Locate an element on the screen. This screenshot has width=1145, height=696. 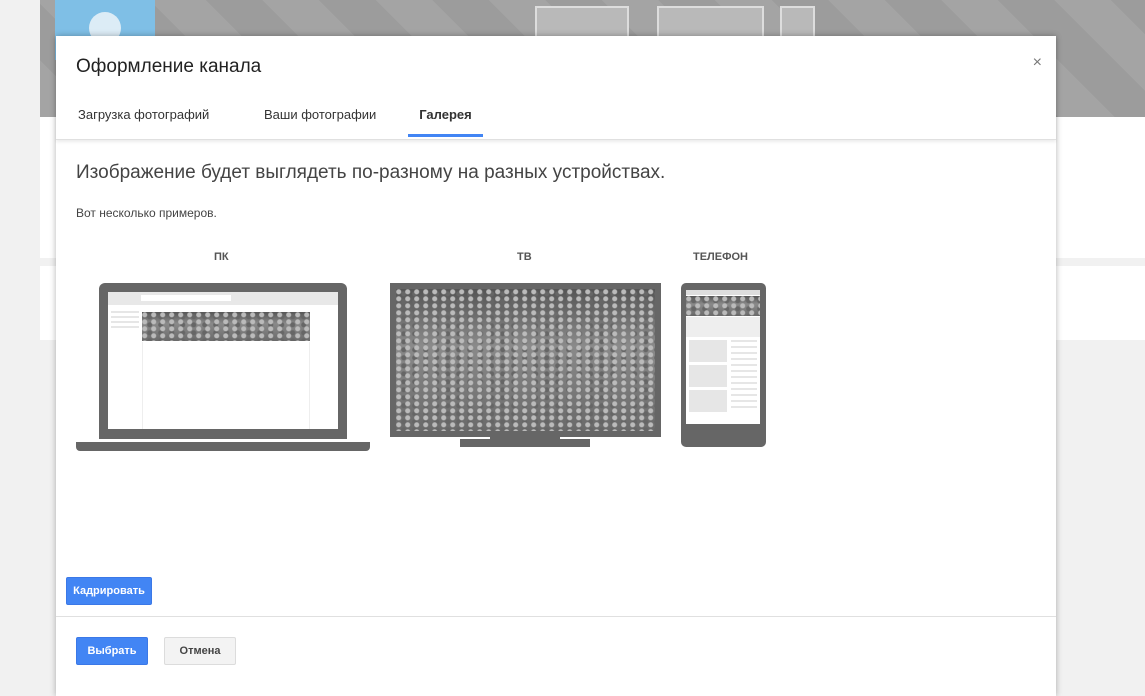
label-pc: ПК is located at coordinates (221, 257).